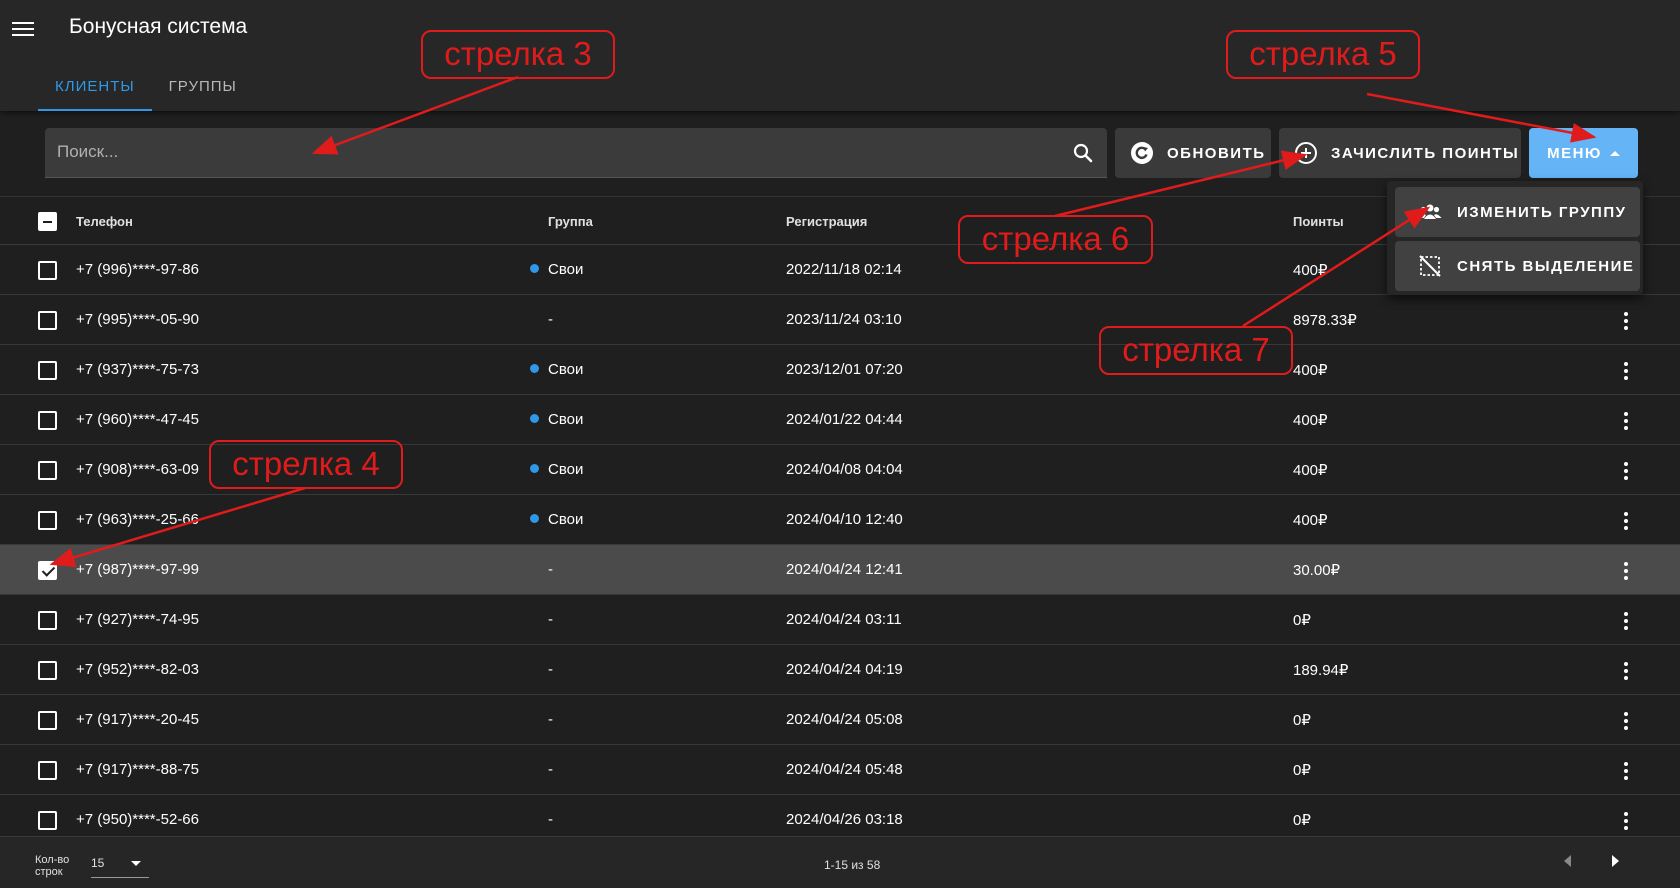  What do you see at coordinates (137, 419) in the screenshot?
I see `phone-cell: +7 (960)****-47-45` at bounding box center [137, 419].